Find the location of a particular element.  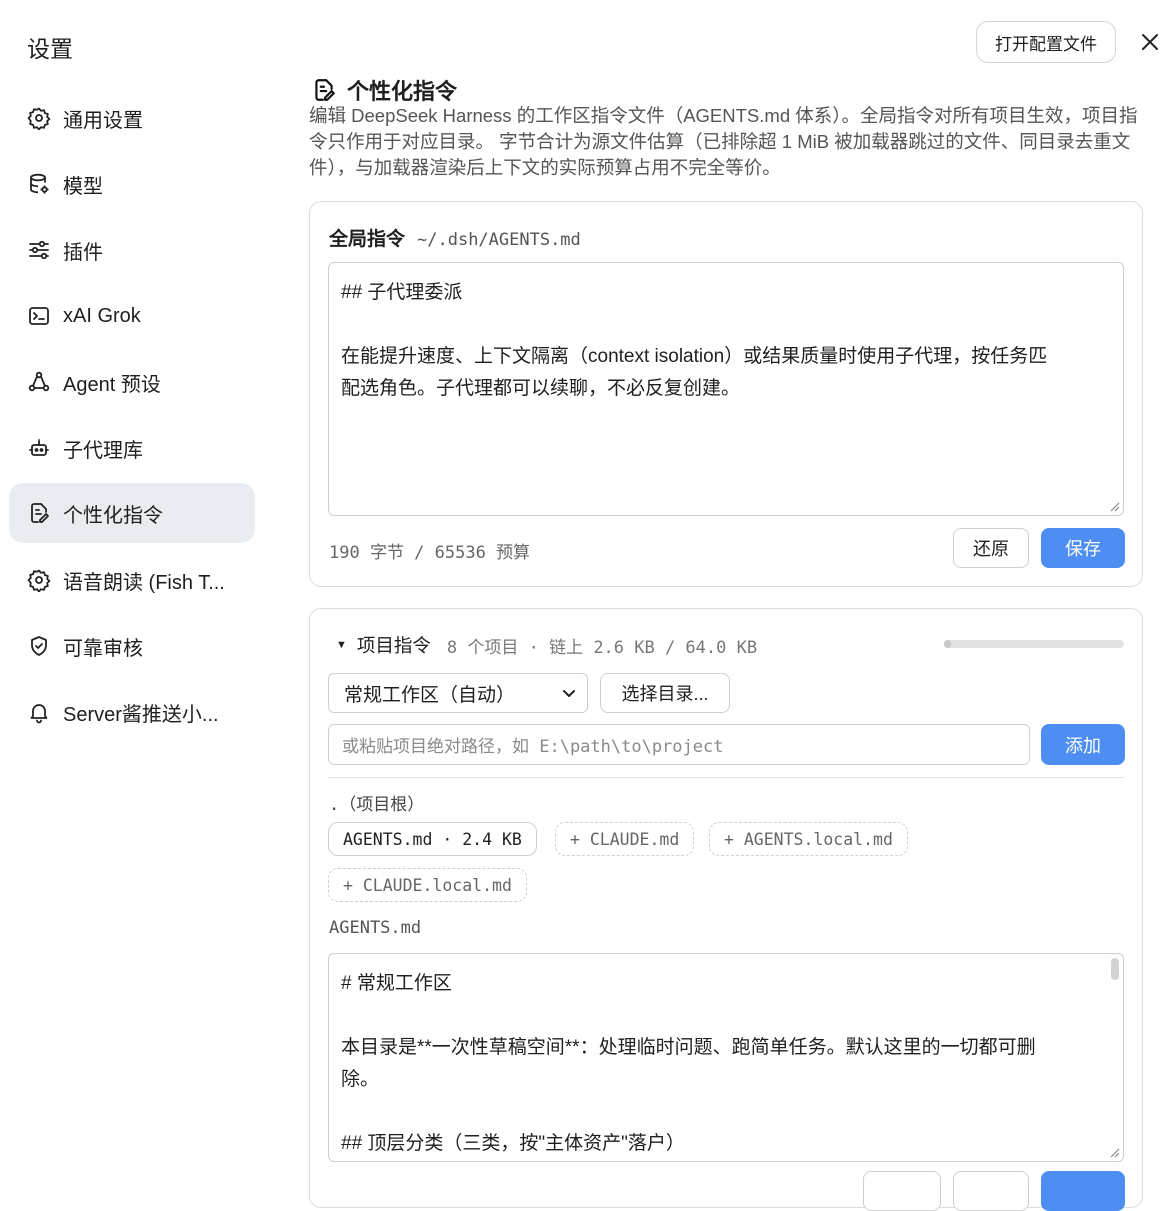

sidebar-item-label: xAI Grok is located at coordinates (102, 315).